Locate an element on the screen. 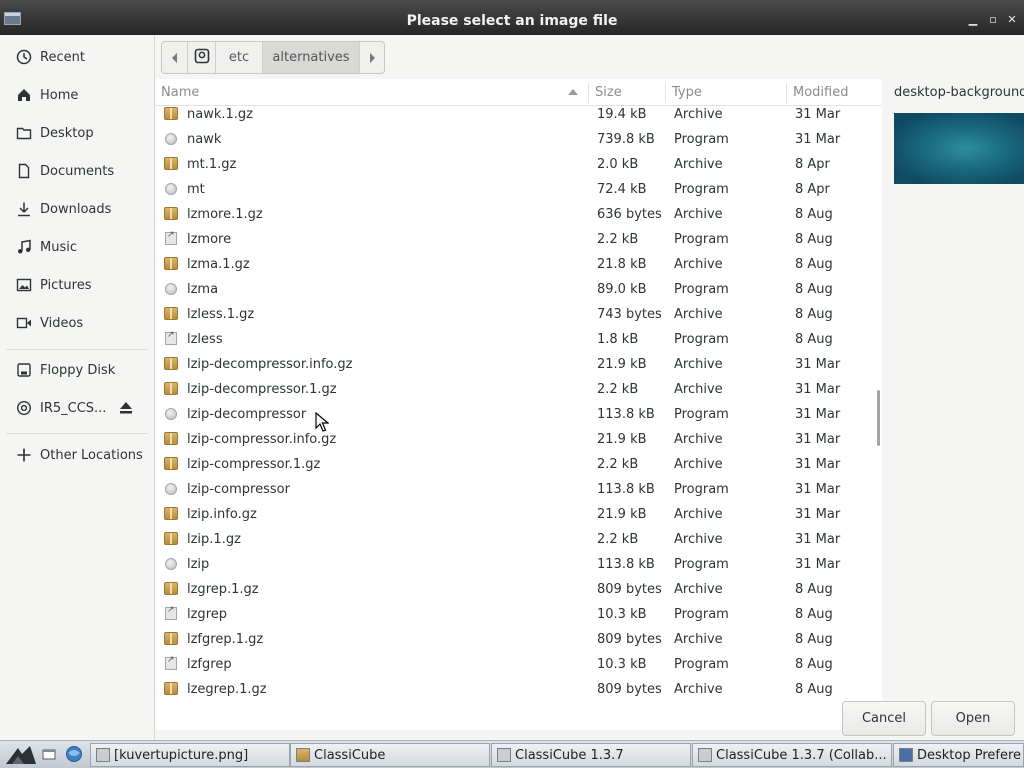 This screenshot has width=1024, height=768. sidebar-item-pictures: Pictures is located at coordinates (77, 285).